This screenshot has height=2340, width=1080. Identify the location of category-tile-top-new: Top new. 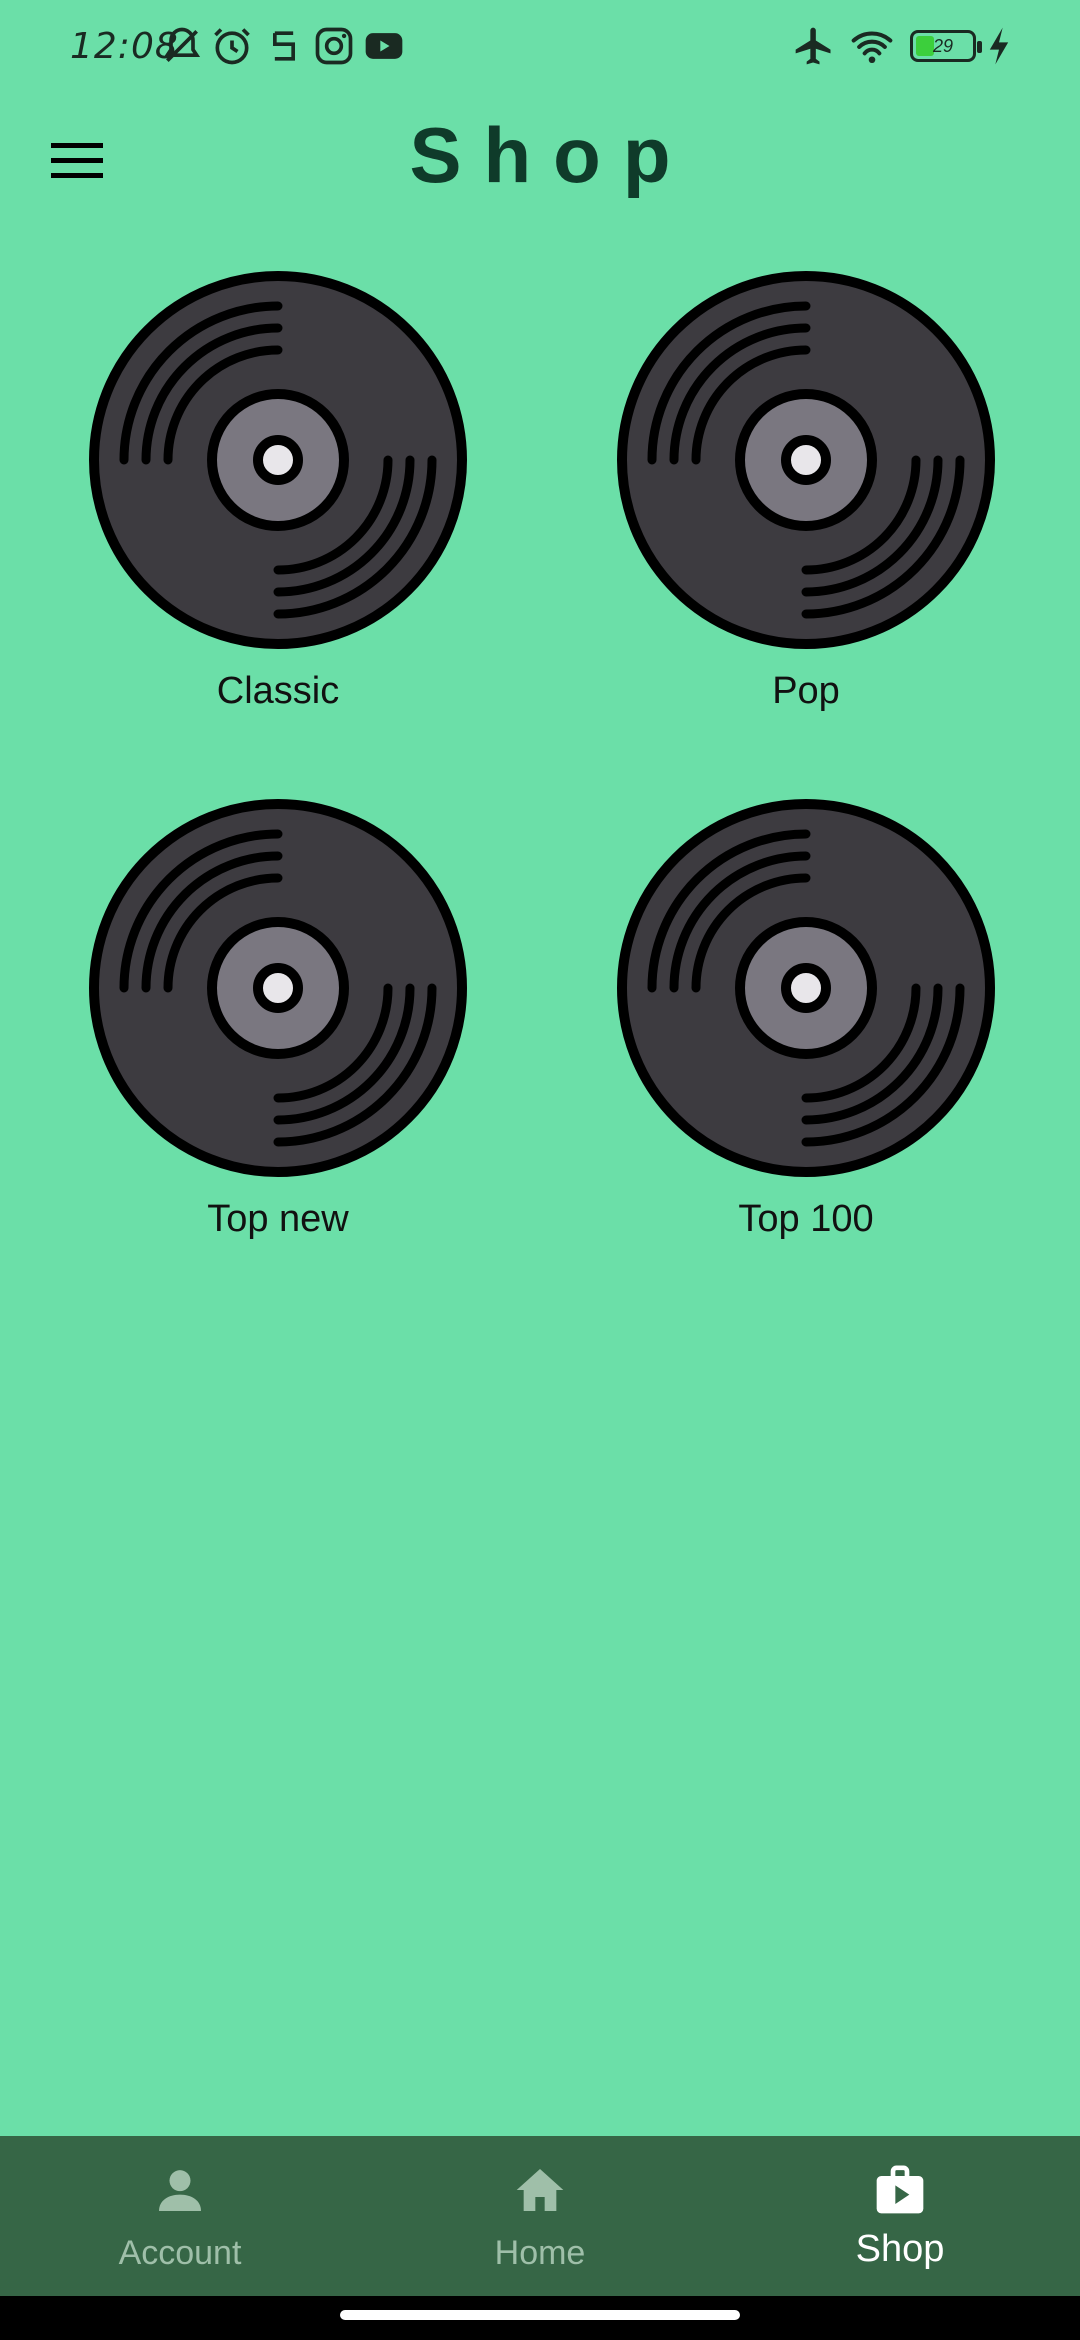
(268, 1028).